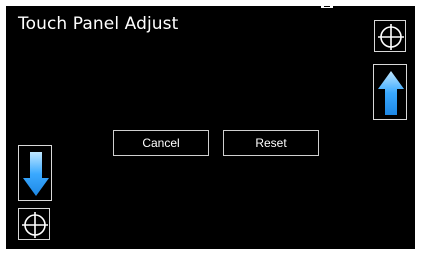 This screenshot has width=421, height=255. I want to click on calibration-target-top-right, so click(390, 36).